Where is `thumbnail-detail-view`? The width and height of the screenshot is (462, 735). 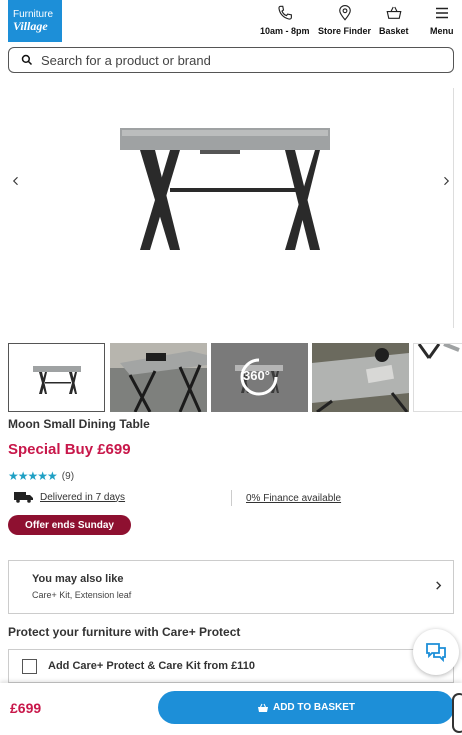
thumbnail-detail-view is located at coordinates (360, 377).